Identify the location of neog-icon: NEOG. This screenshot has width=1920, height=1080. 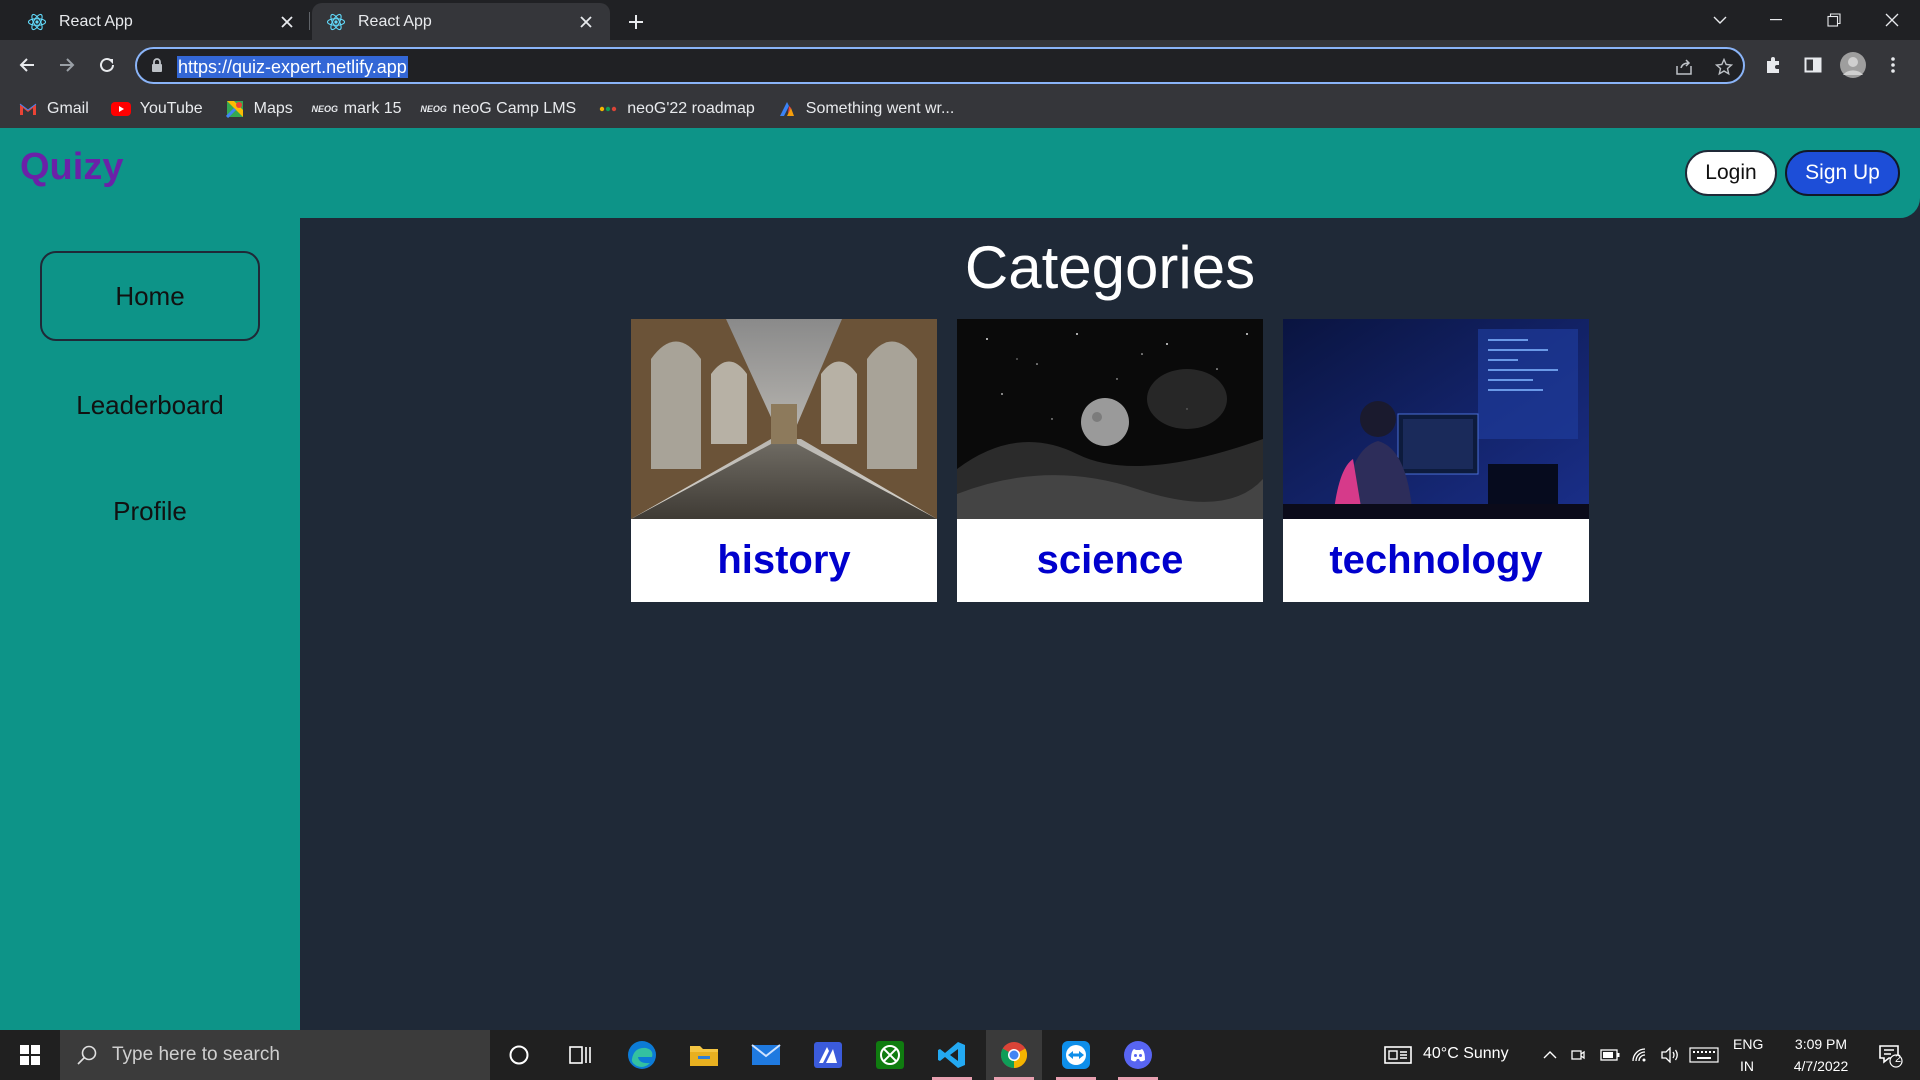
(325, 108).